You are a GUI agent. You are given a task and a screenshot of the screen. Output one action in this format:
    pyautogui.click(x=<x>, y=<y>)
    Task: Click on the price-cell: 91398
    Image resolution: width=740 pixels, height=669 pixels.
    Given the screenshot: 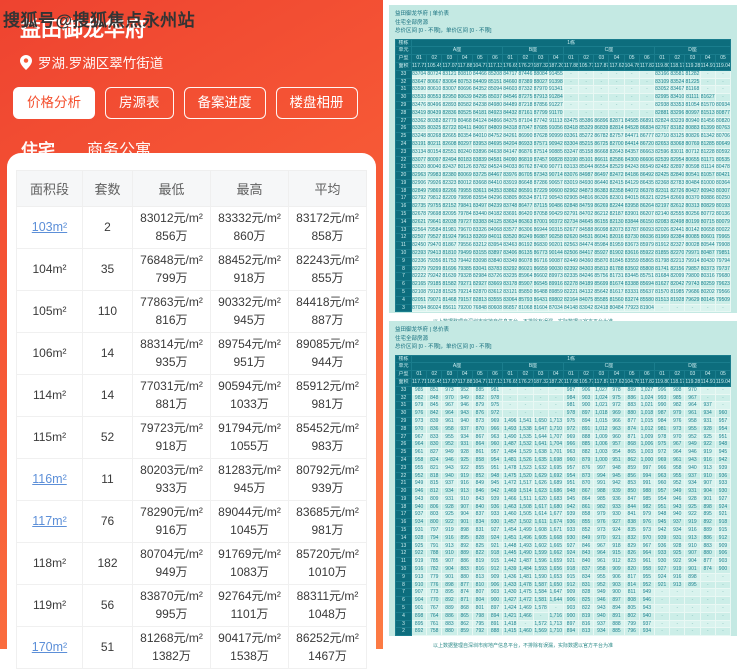 What is the action you would take?
    pyautogui.click(x=555, y=82)
    